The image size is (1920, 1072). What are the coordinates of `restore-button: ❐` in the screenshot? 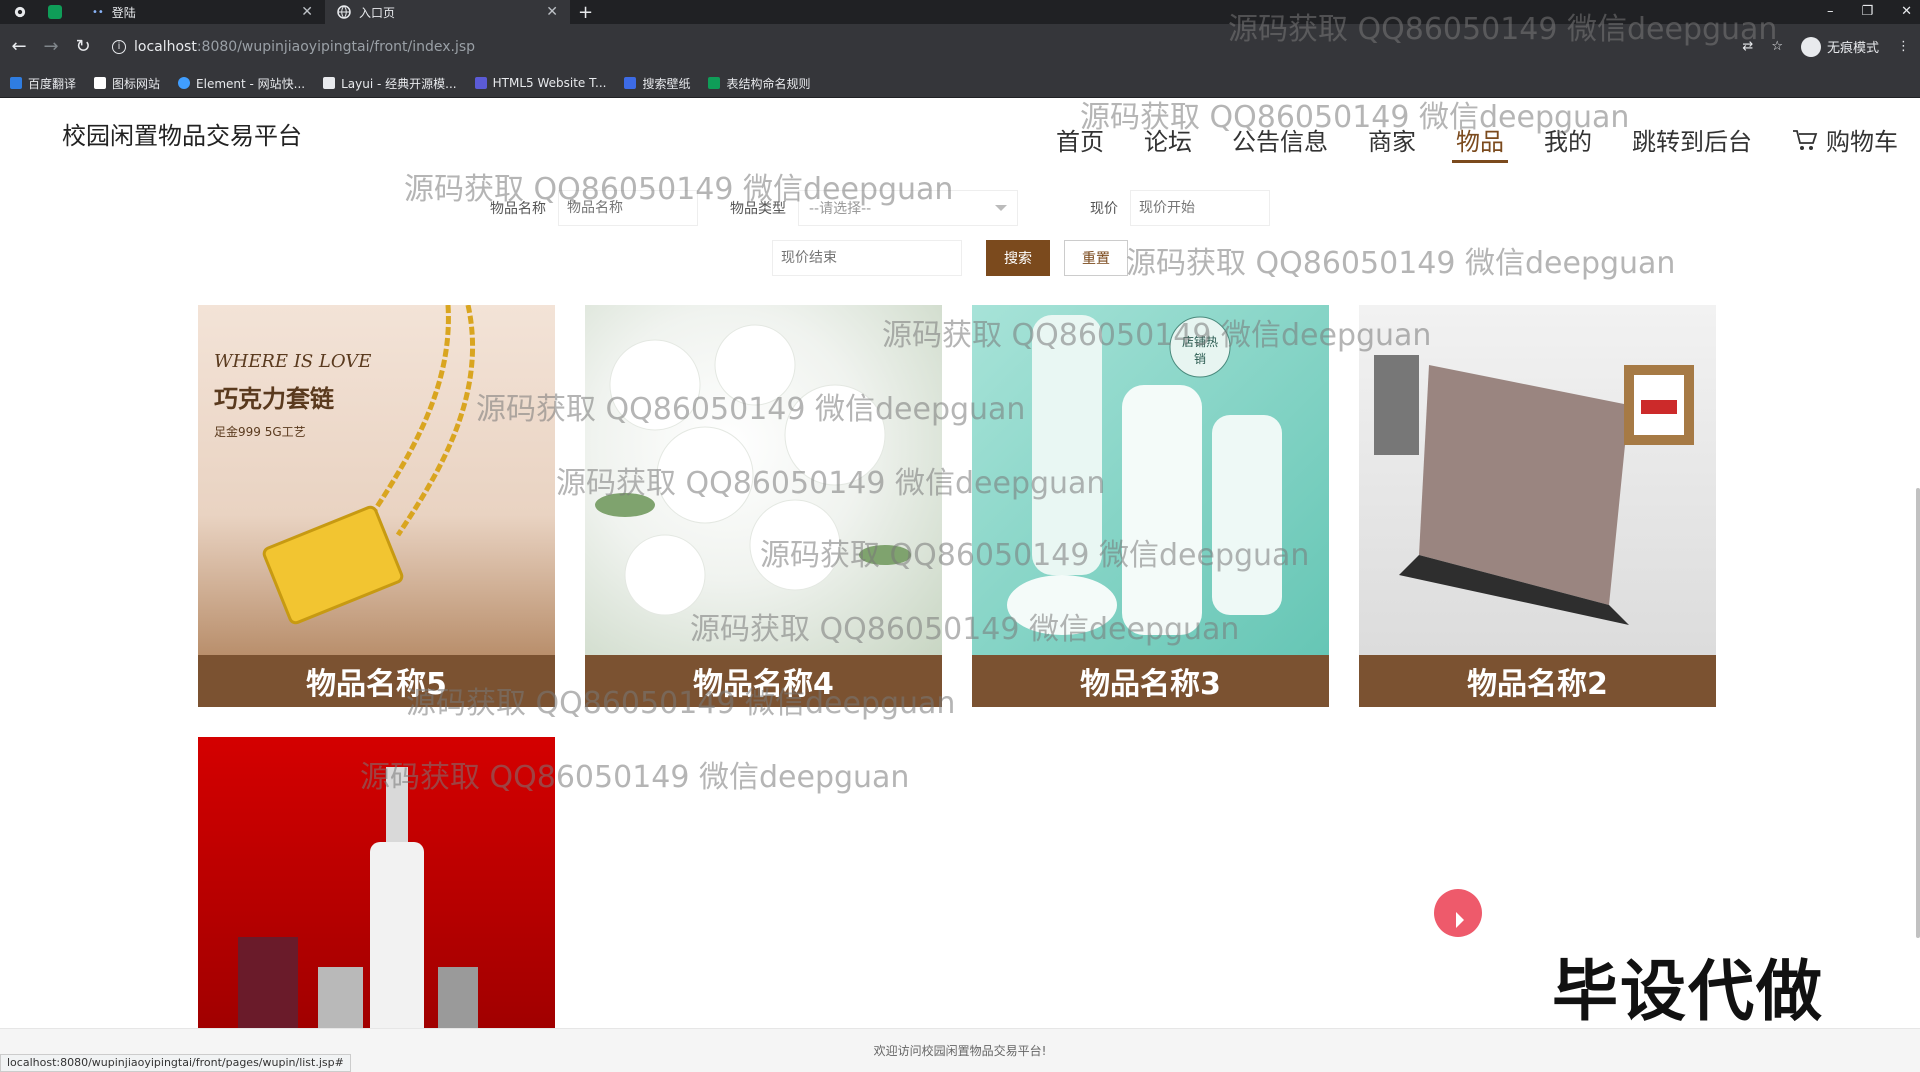 It's located at (1867, 12).